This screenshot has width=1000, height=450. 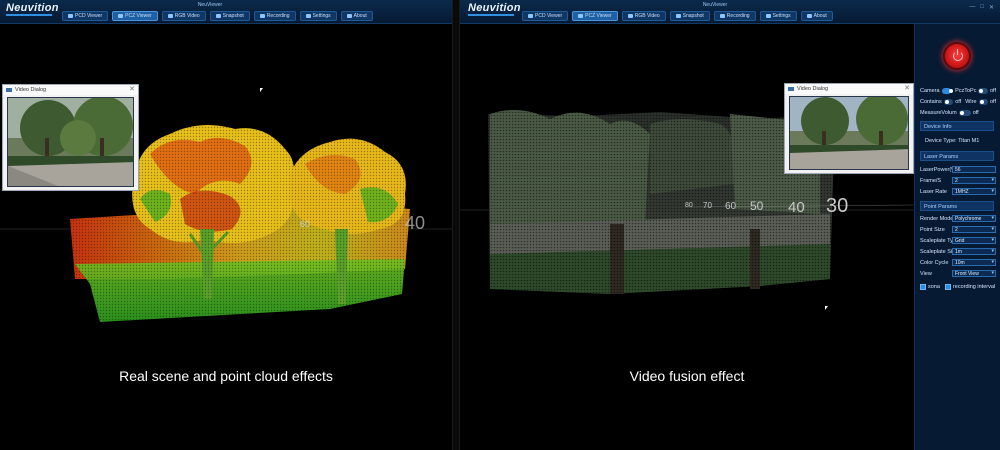 What do you see at coordinates (974, 262) in the screenshot?
I see `color-cycle-select: 10m` at bounding box center [974, 262].